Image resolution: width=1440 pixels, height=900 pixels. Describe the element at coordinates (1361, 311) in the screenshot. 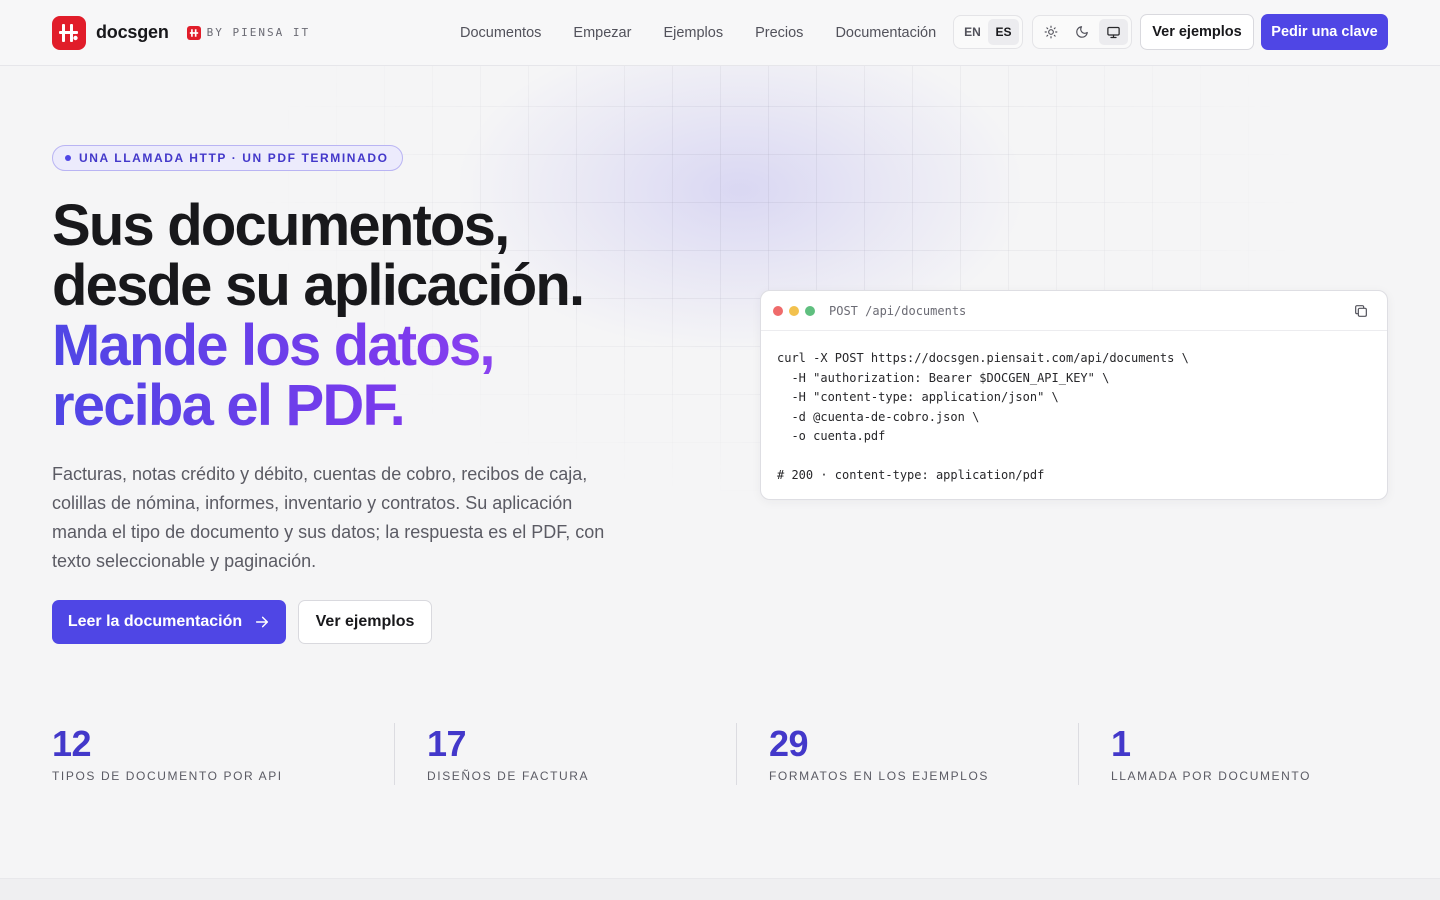

I see `copy-icon` at that location.